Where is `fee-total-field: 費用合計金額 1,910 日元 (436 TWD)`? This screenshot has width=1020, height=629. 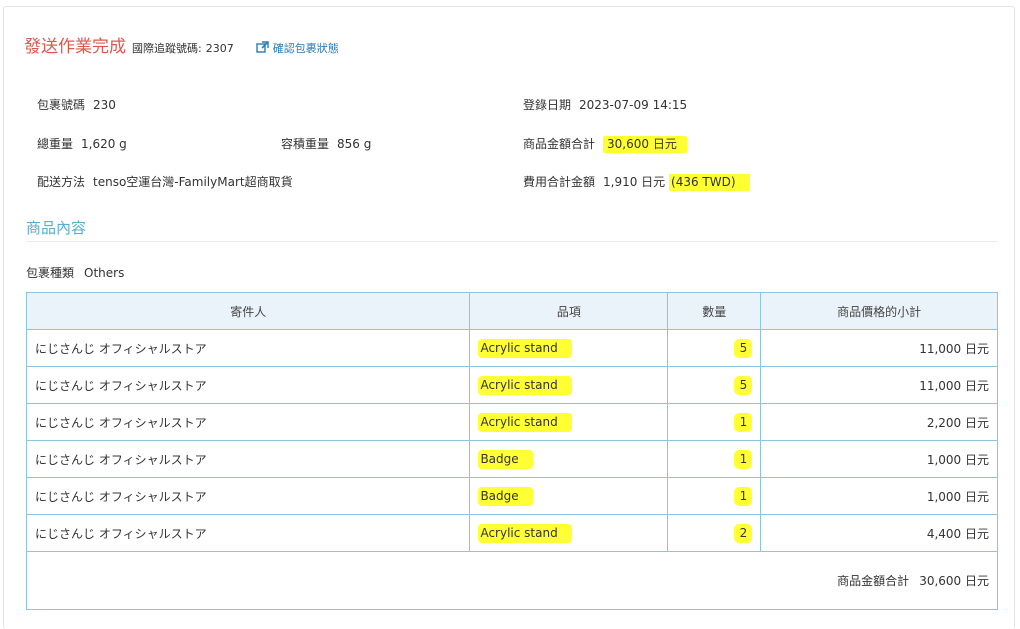
fee-total-field: 費用合計金額 1,910 日元 (436 TWD) is located at coordinates (636, 182).